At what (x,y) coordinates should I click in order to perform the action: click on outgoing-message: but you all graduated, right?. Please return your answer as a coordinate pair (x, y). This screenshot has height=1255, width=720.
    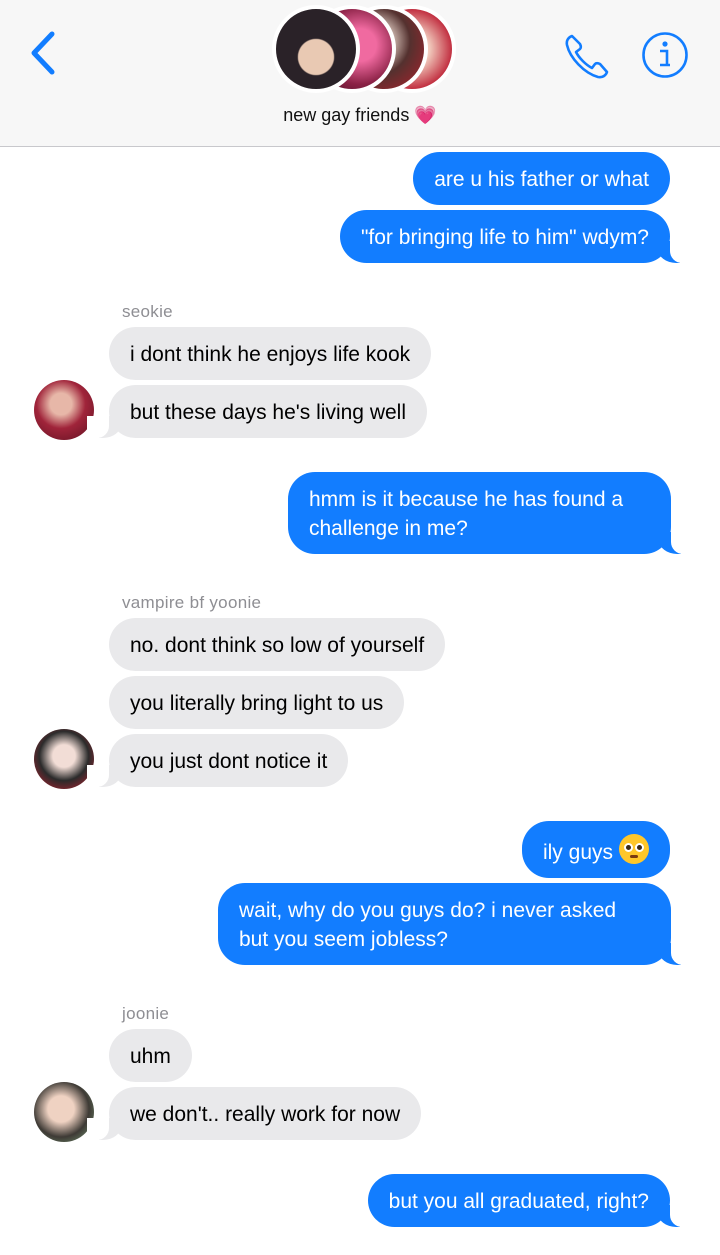
    Looking at the image, I should click on (530, 1200).